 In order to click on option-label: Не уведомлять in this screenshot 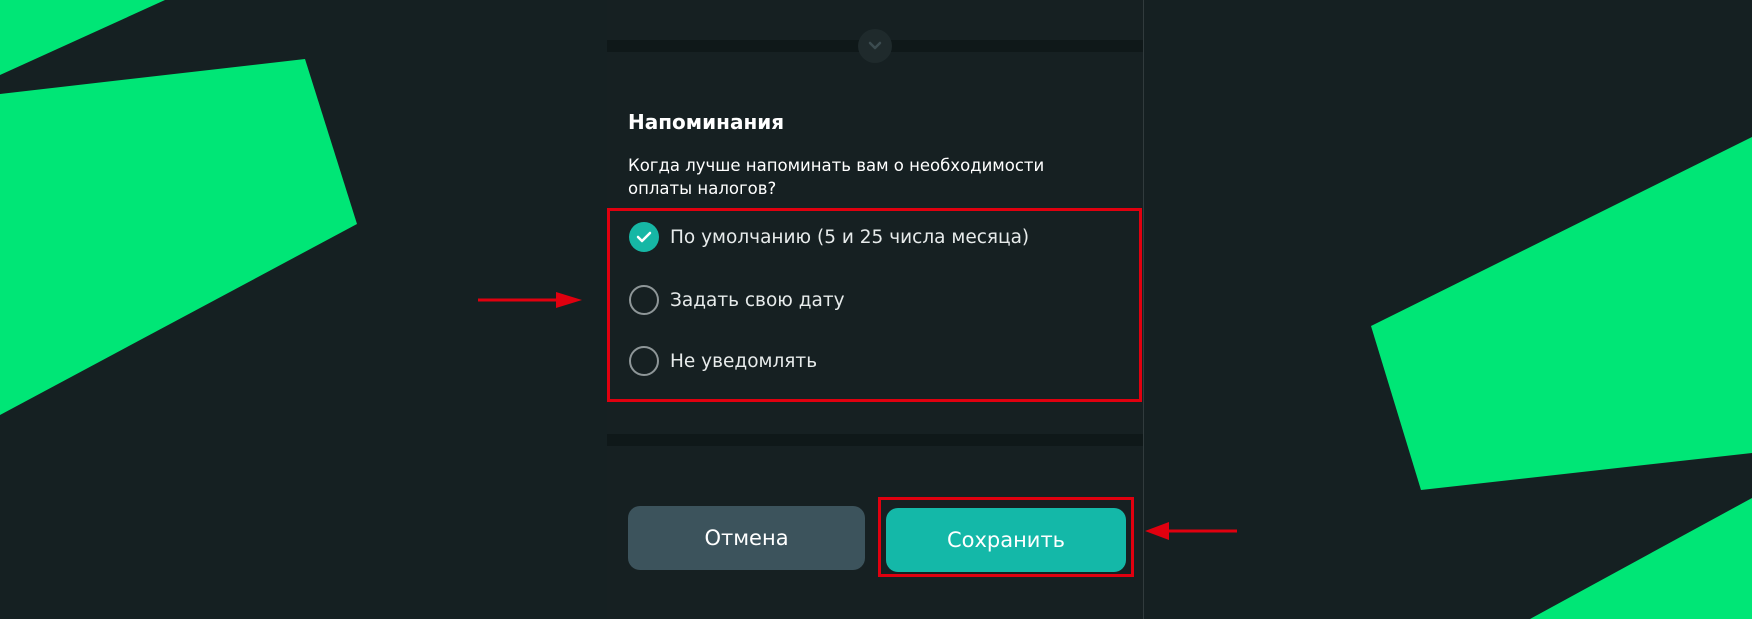, I will do `click(744, 361)`.